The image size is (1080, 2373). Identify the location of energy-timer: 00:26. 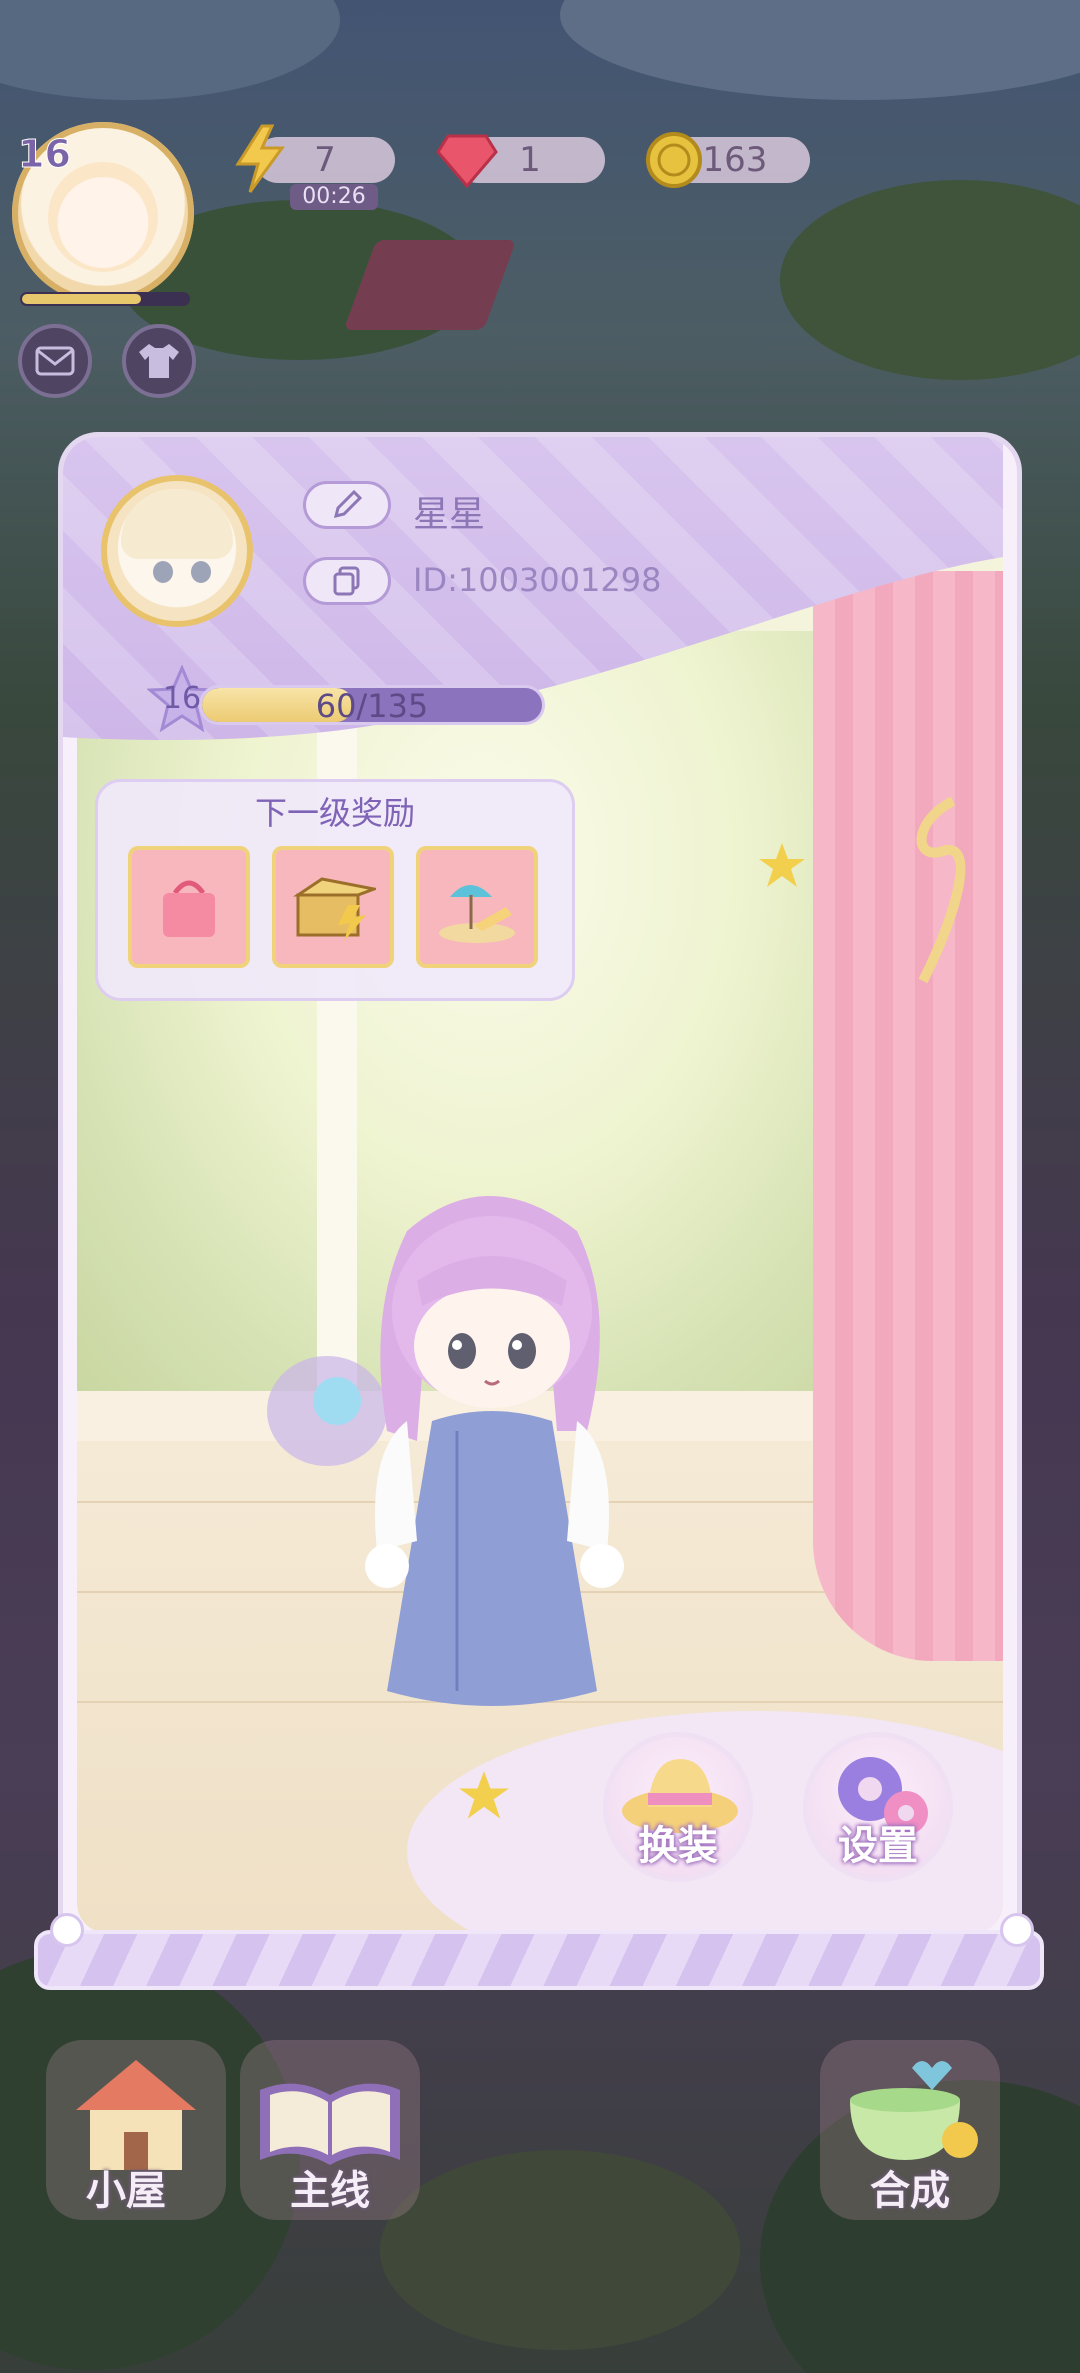
(334, 197).